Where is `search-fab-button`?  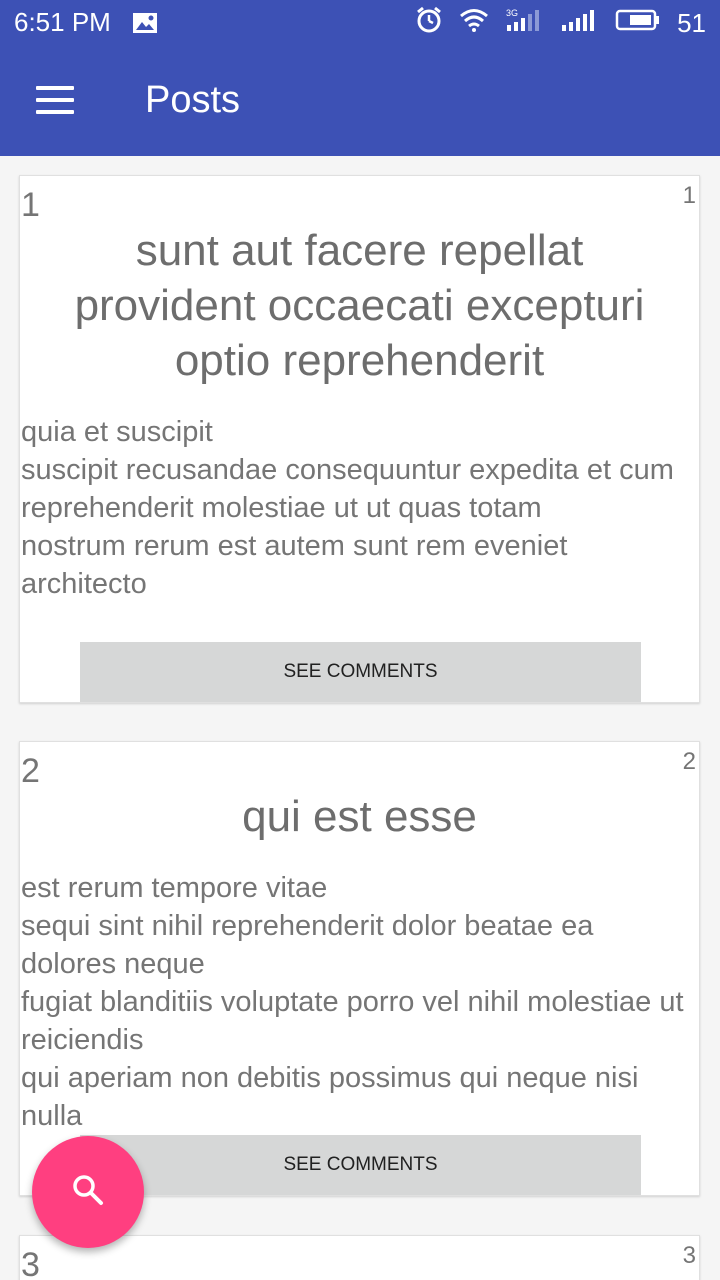
search-fab-button is located at coordinates (88, 1192).